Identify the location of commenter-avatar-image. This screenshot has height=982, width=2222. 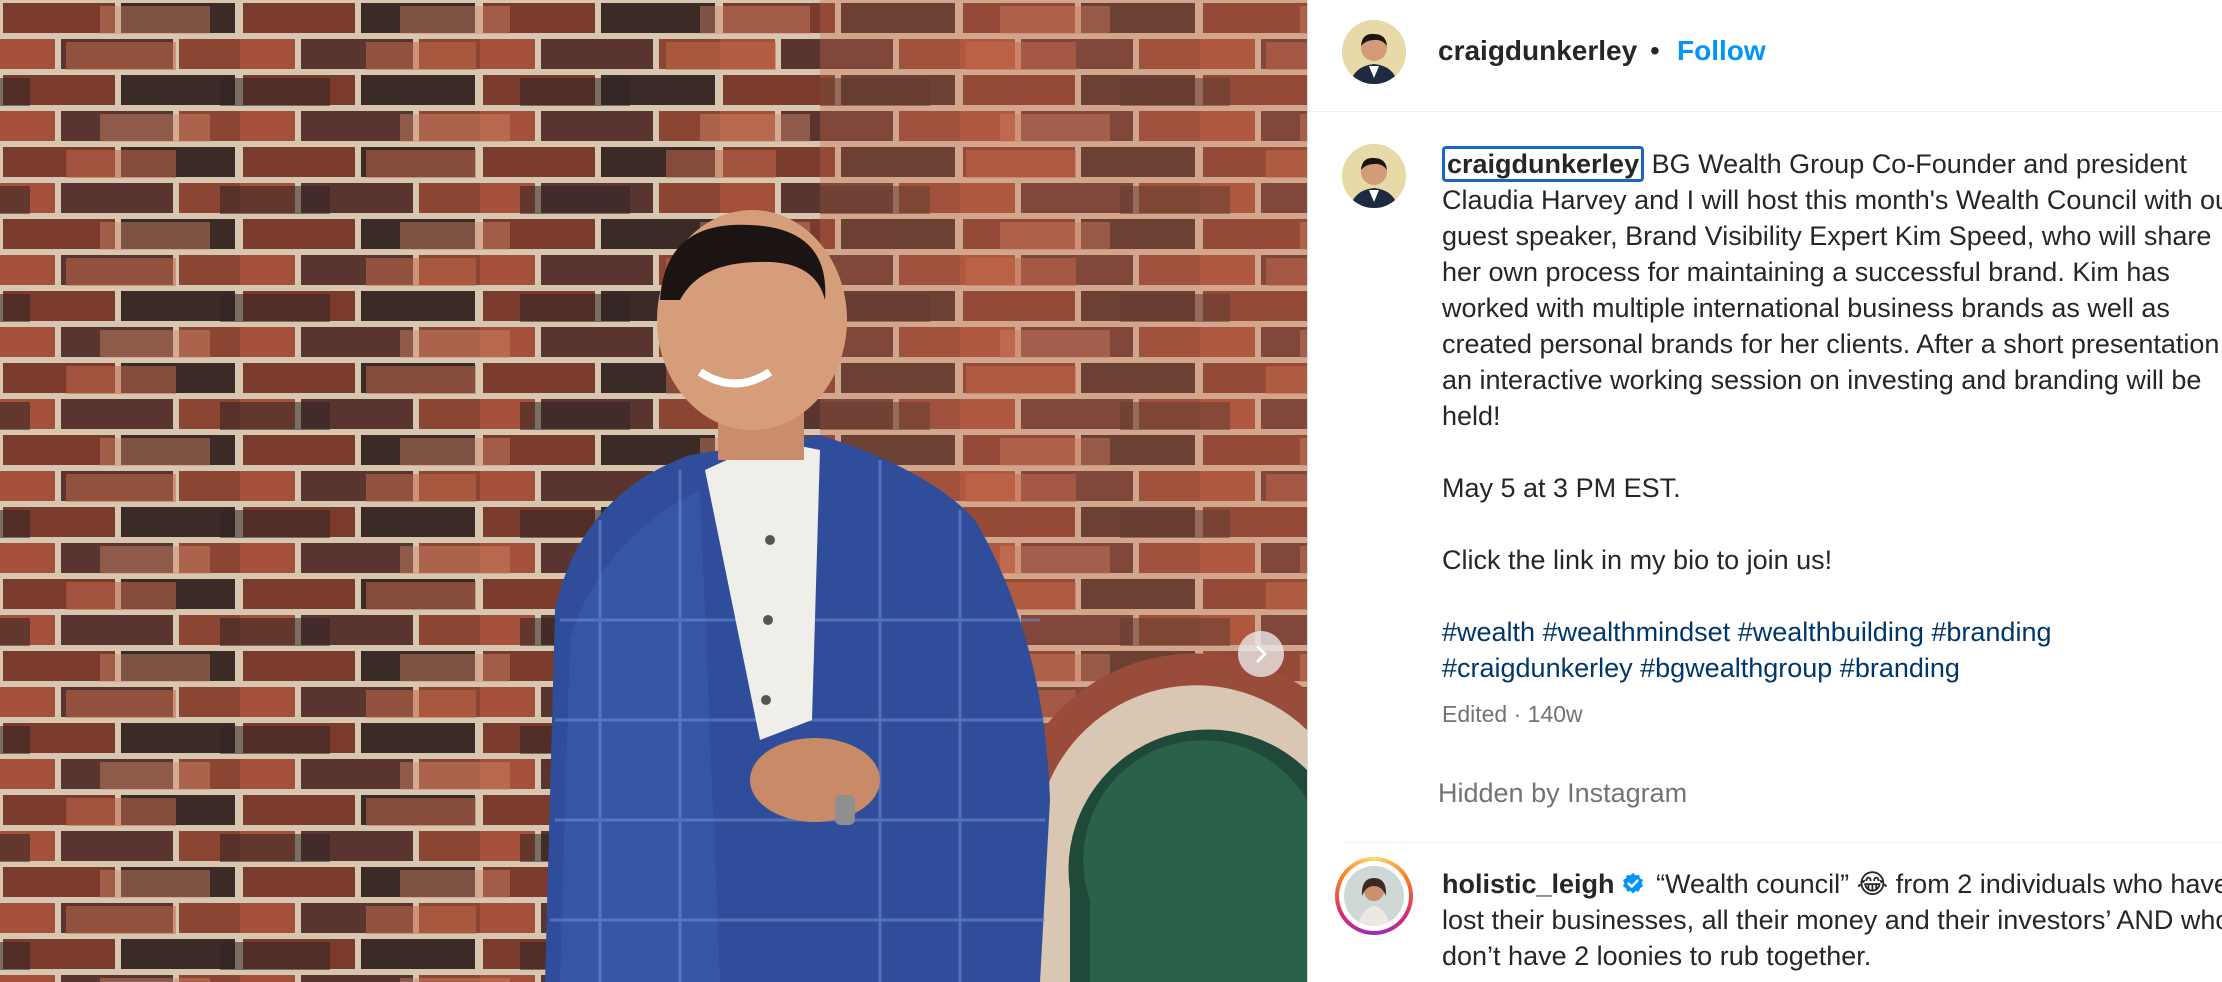
(1374, 896).